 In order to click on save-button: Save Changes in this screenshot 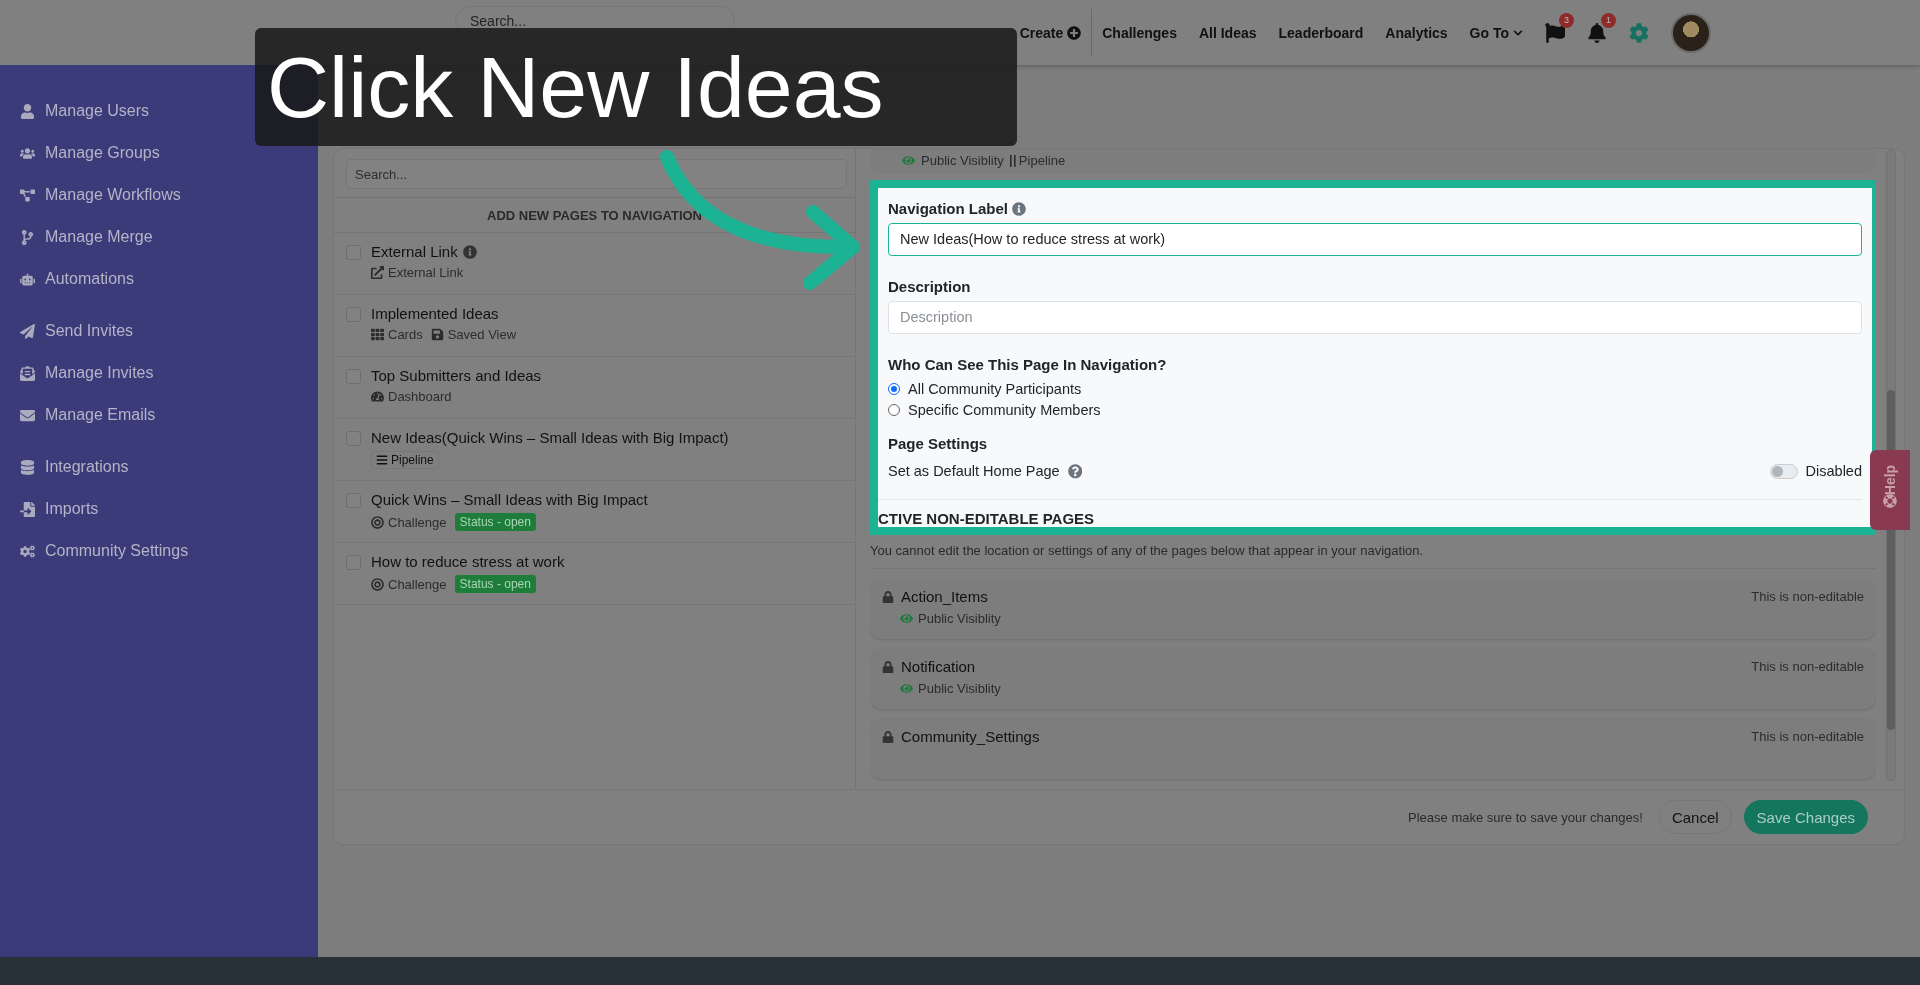, I will do `click(1805, 817)`.